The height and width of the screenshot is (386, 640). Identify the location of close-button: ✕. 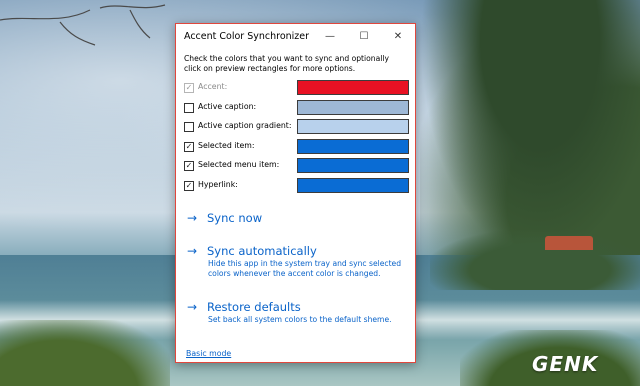
(398, 36).